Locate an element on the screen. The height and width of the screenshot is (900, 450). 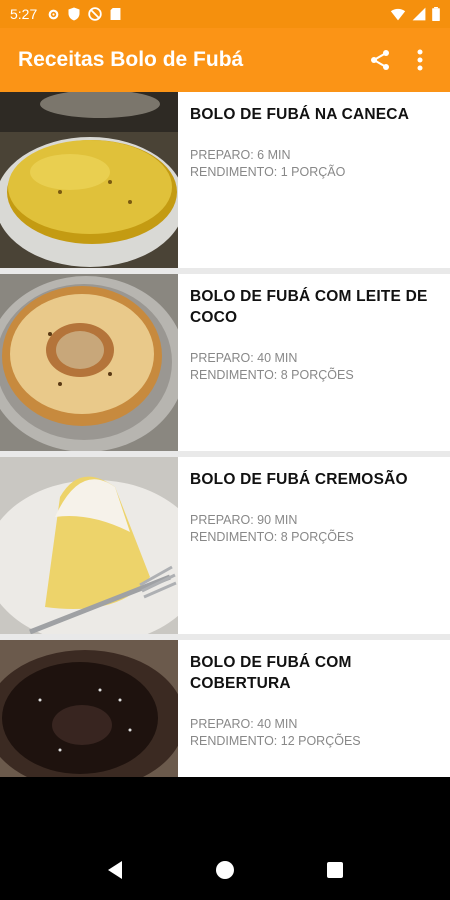
more-vert-icon is located at coordinates (420, 60).